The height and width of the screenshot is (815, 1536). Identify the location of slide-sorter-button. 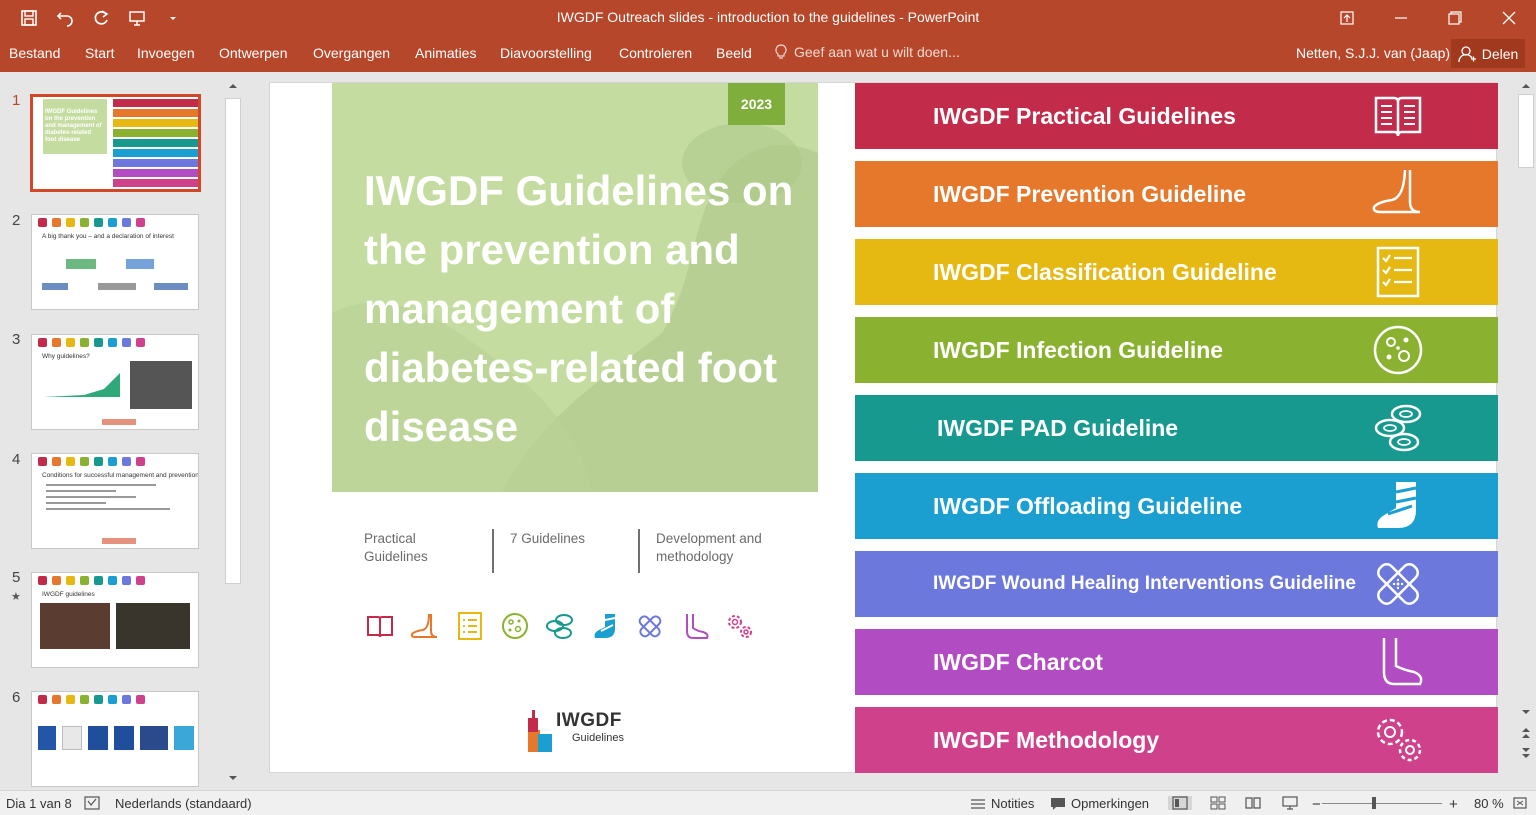
(1218, 803).